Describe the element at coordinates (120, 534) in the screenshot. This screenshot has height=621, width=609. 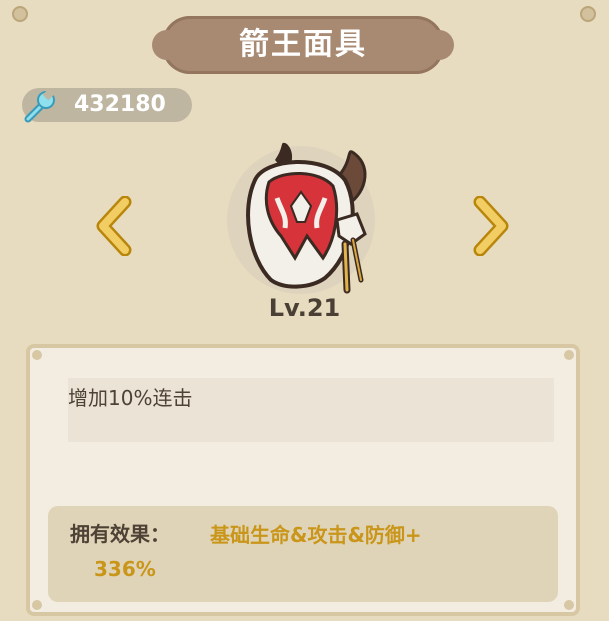
I see `effect-label: 拥有效果：` at that location.